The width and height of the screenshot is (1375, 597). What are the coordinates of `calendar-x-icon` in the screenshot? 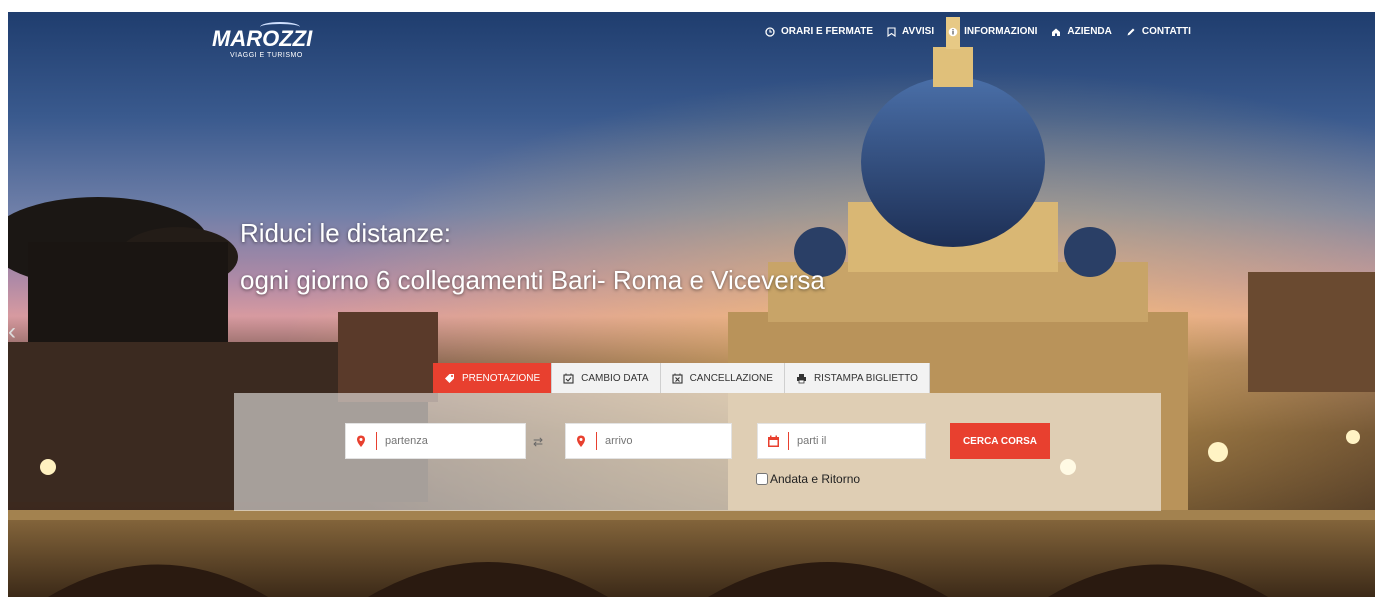 It's located at (677, 378).